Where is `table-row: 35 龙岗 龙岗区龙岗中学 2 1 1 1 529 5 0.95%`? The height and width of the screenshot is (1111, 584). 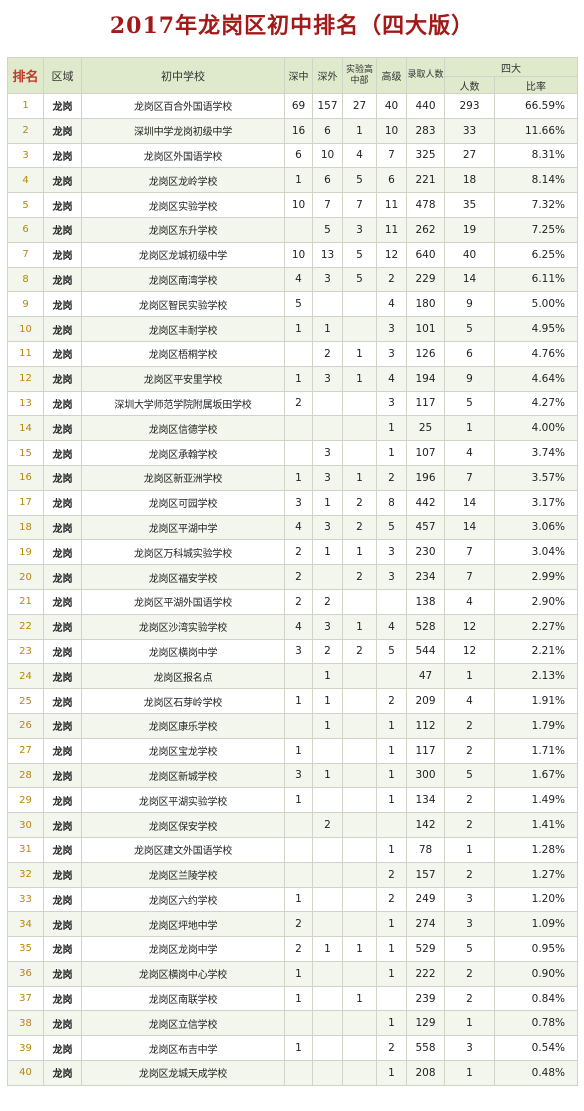 table-row: 35 龙岗 龙岗区龙岗中学 2 1 1 1 529 5 0.95% is located at coordinates (292, 949).